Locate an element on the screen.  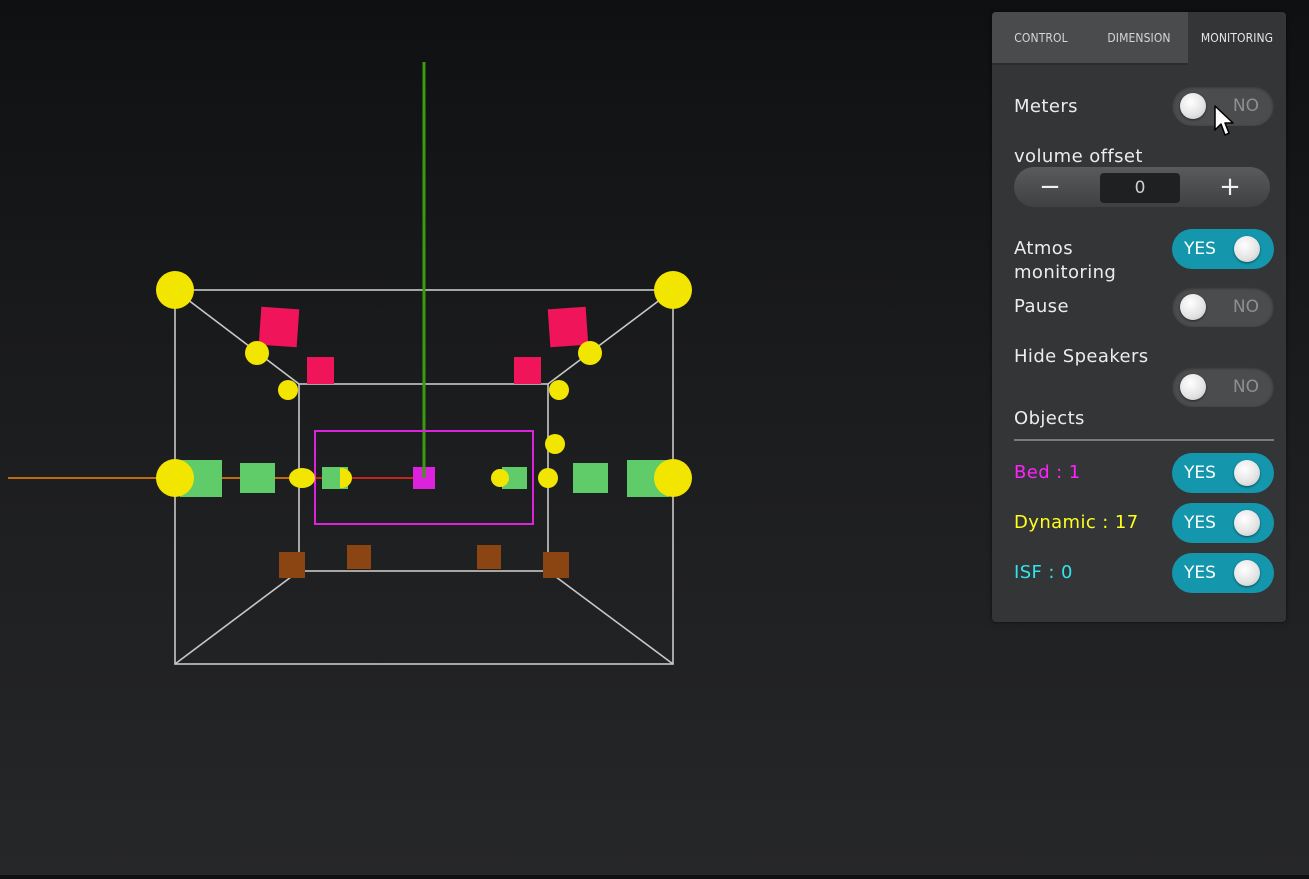
decrement-button: − is located at coordinates (1050, 187).